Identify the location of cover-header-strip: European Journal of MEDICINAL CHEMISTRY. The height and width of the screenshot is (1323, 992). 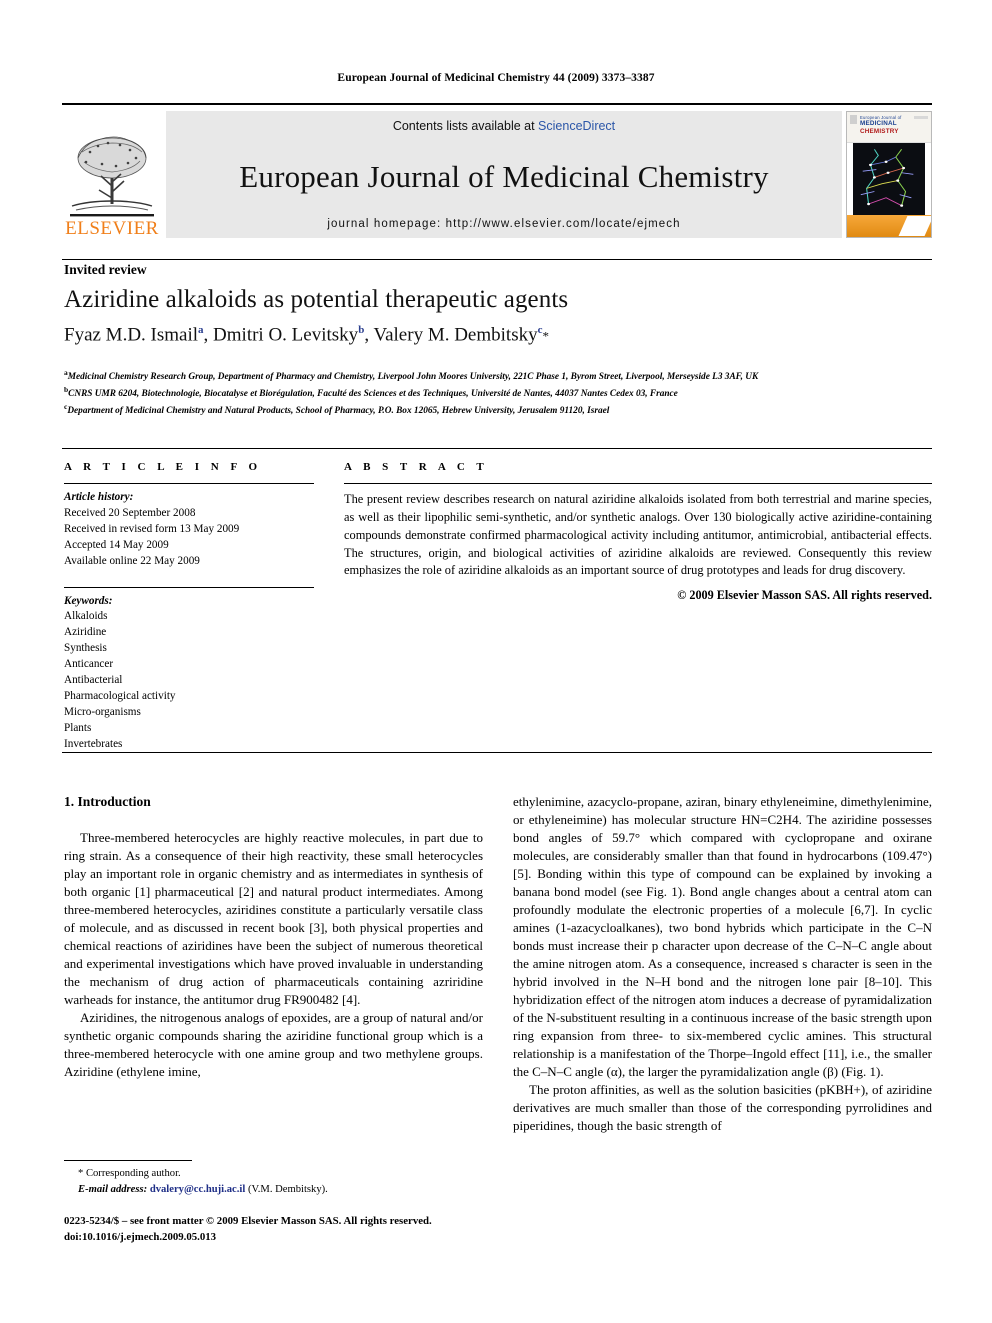
(889, 127).